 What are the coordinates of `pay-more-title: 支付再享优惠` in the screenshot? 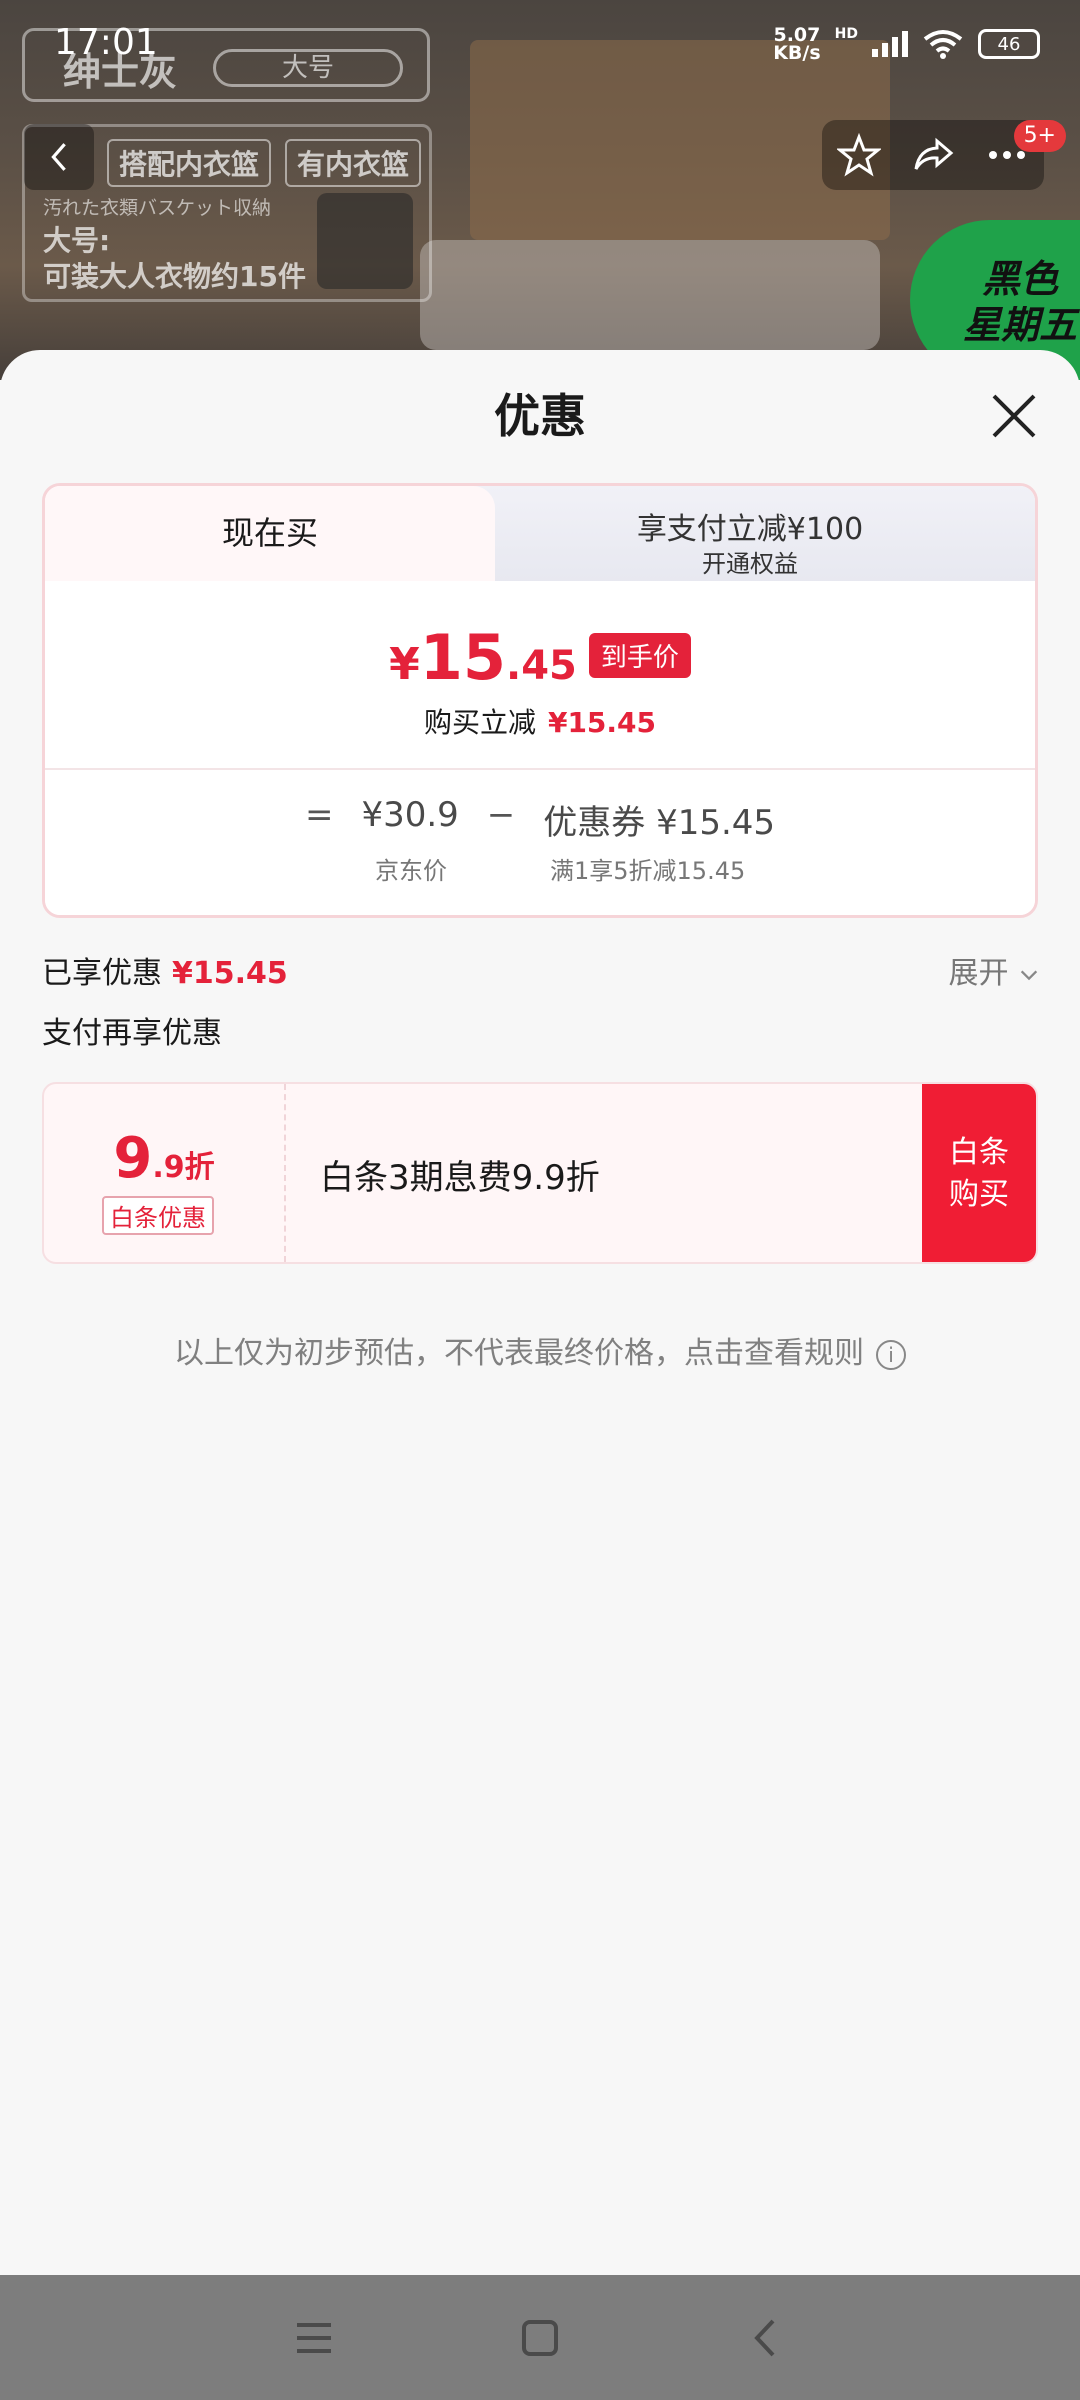 It's located at (132, 1033).